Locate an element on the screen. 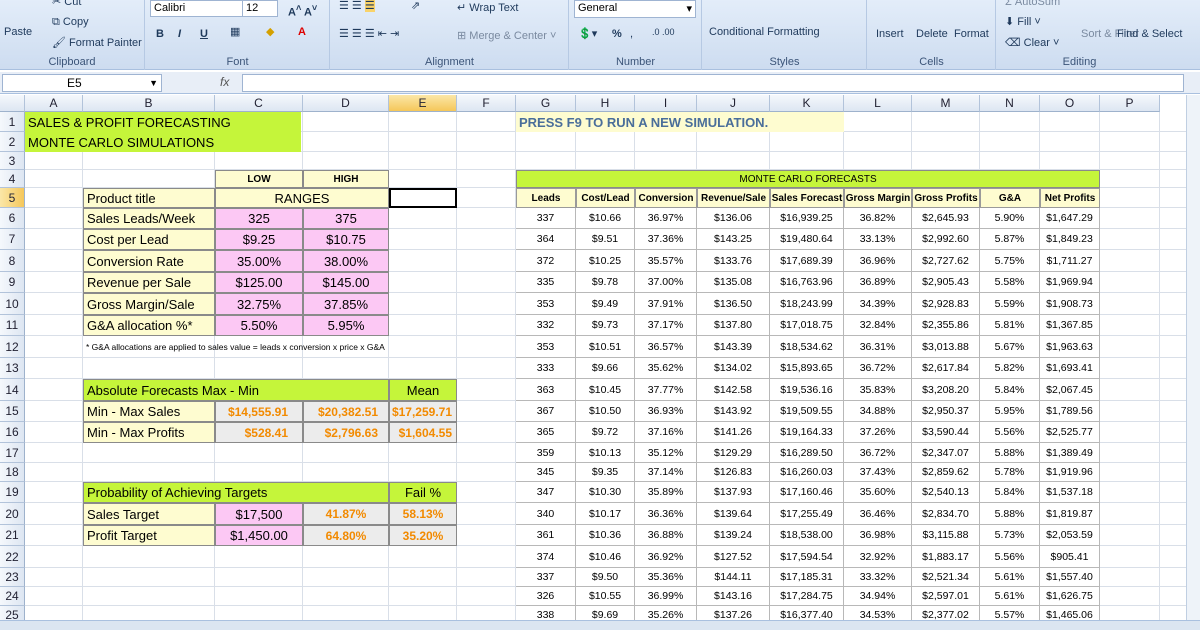 The width and height of the screenshot is (1200, 630). row-header-6: 6 is located at coordinates (12, 218).